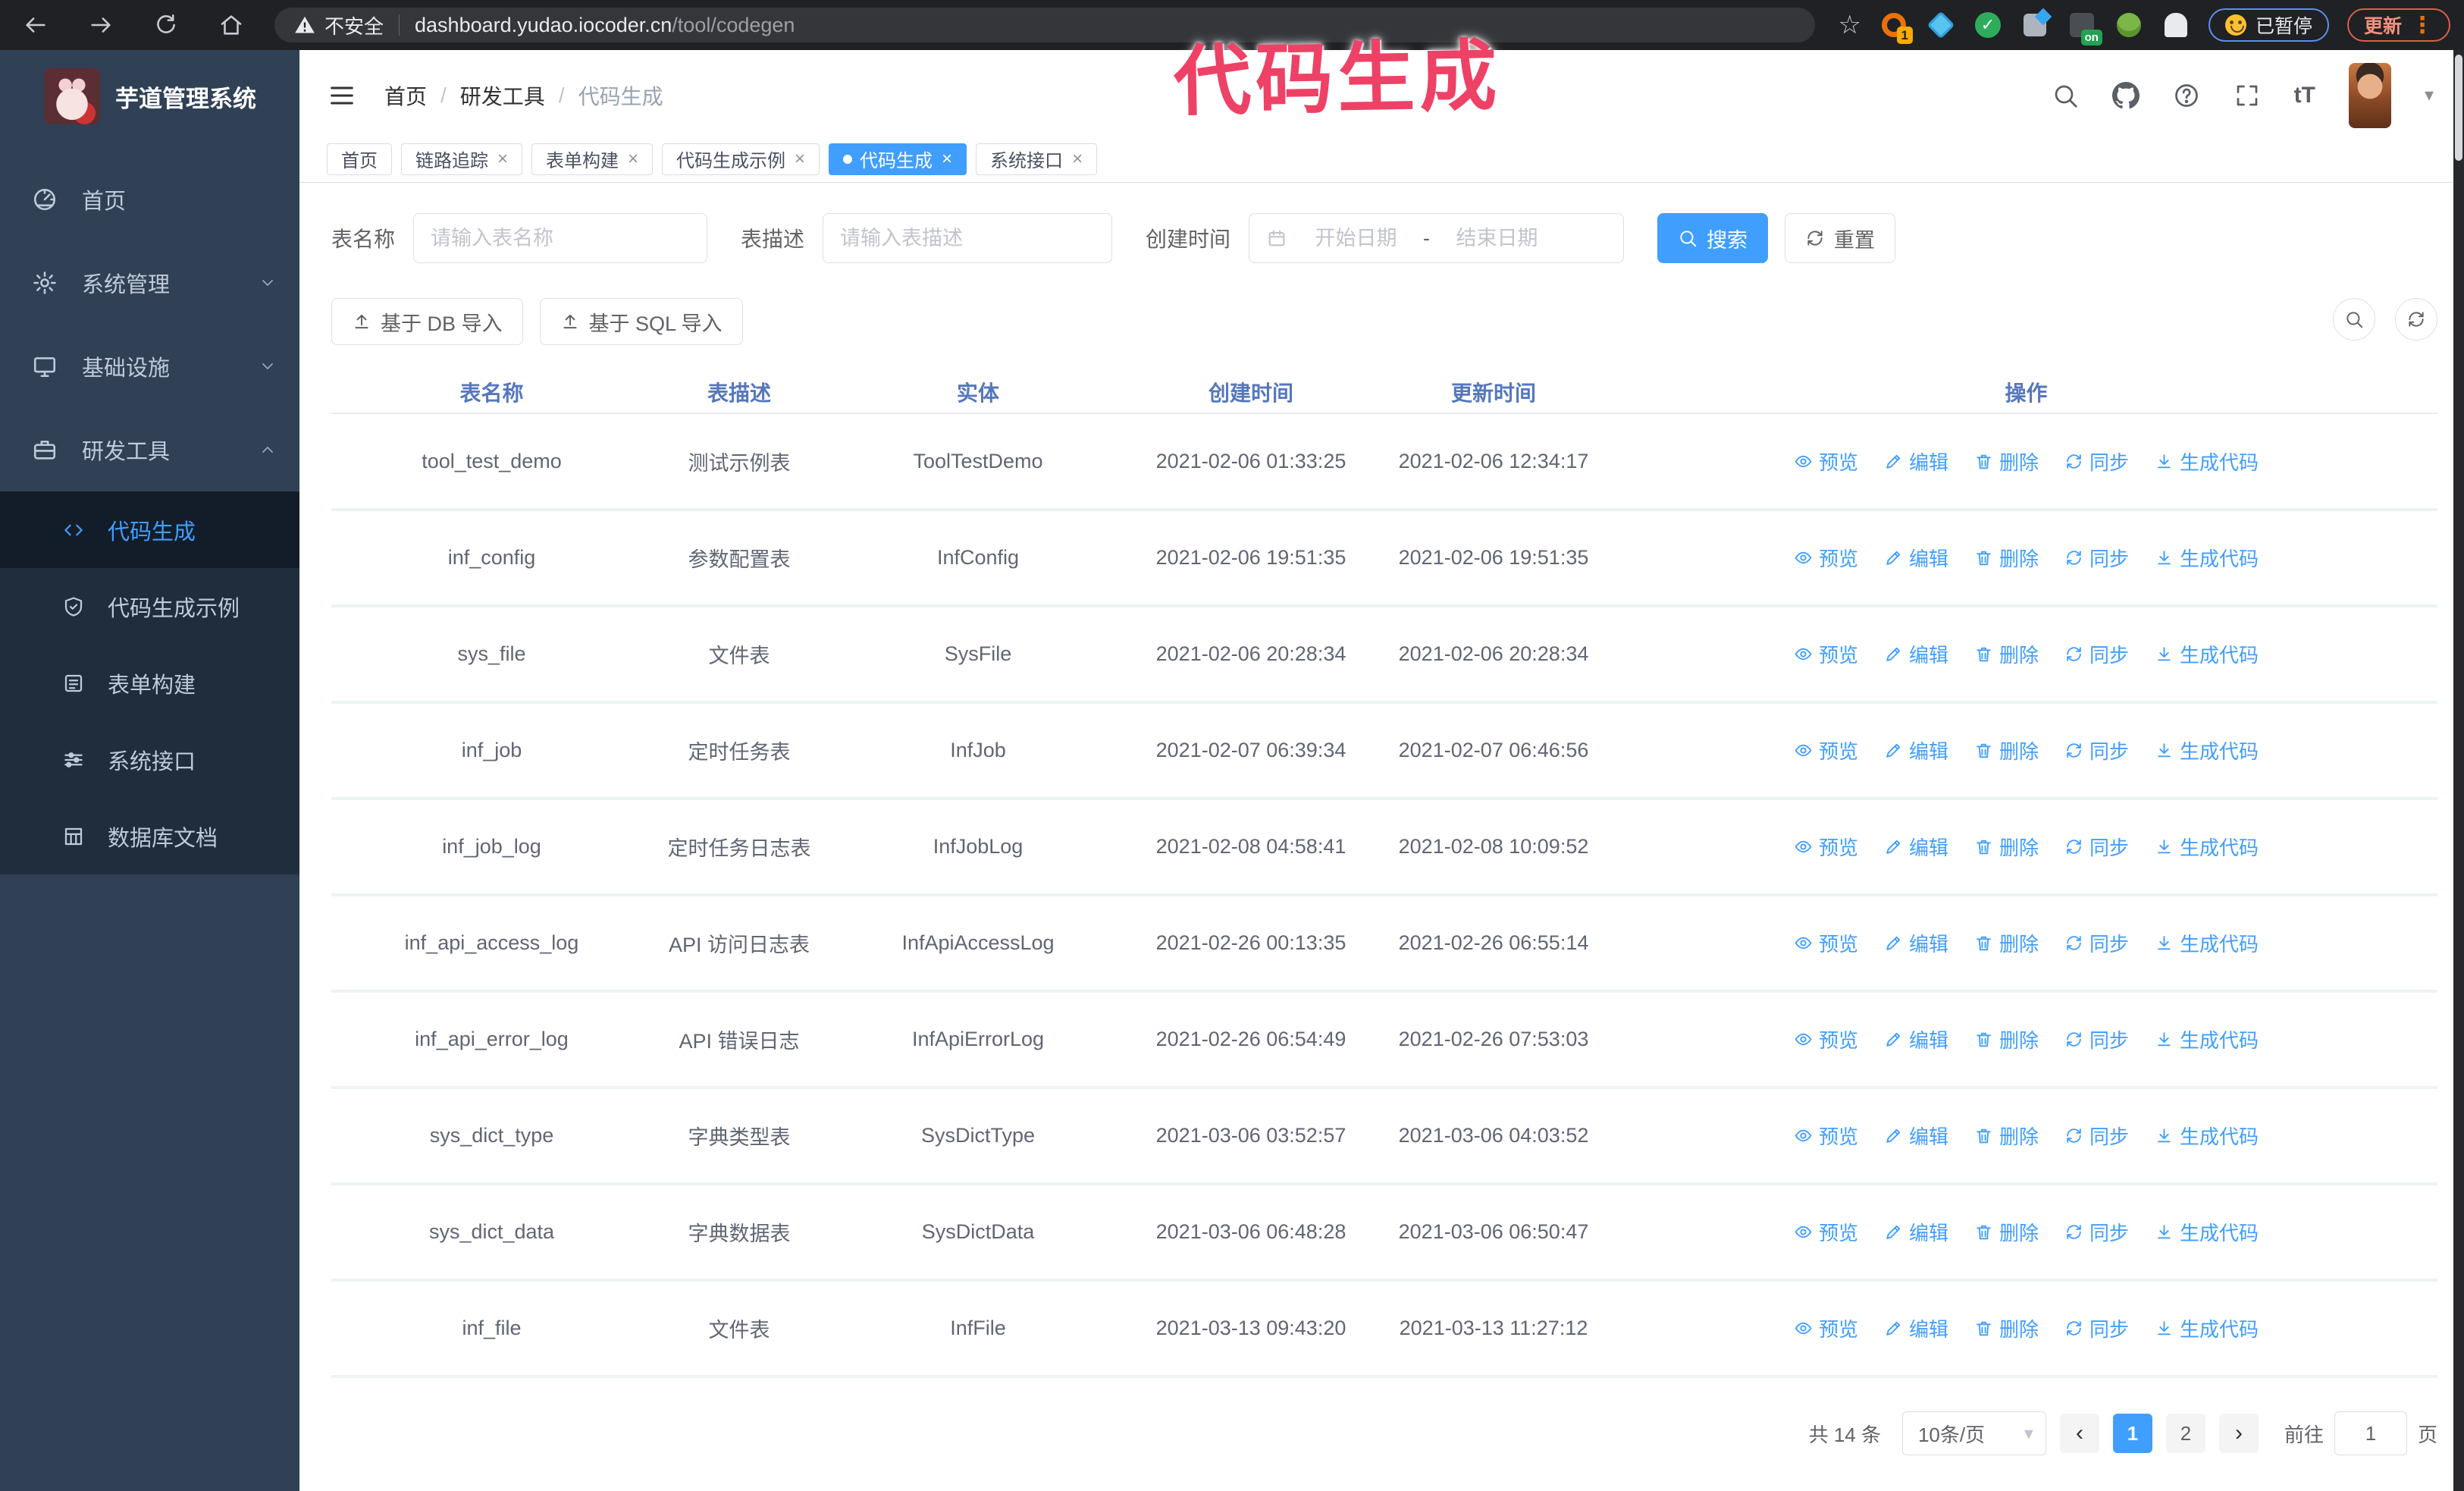  What do you see at coordinates (150, 199) in the screenshot?
I see `sidebar-item-home: 首页` at bounding box center [150, 199].